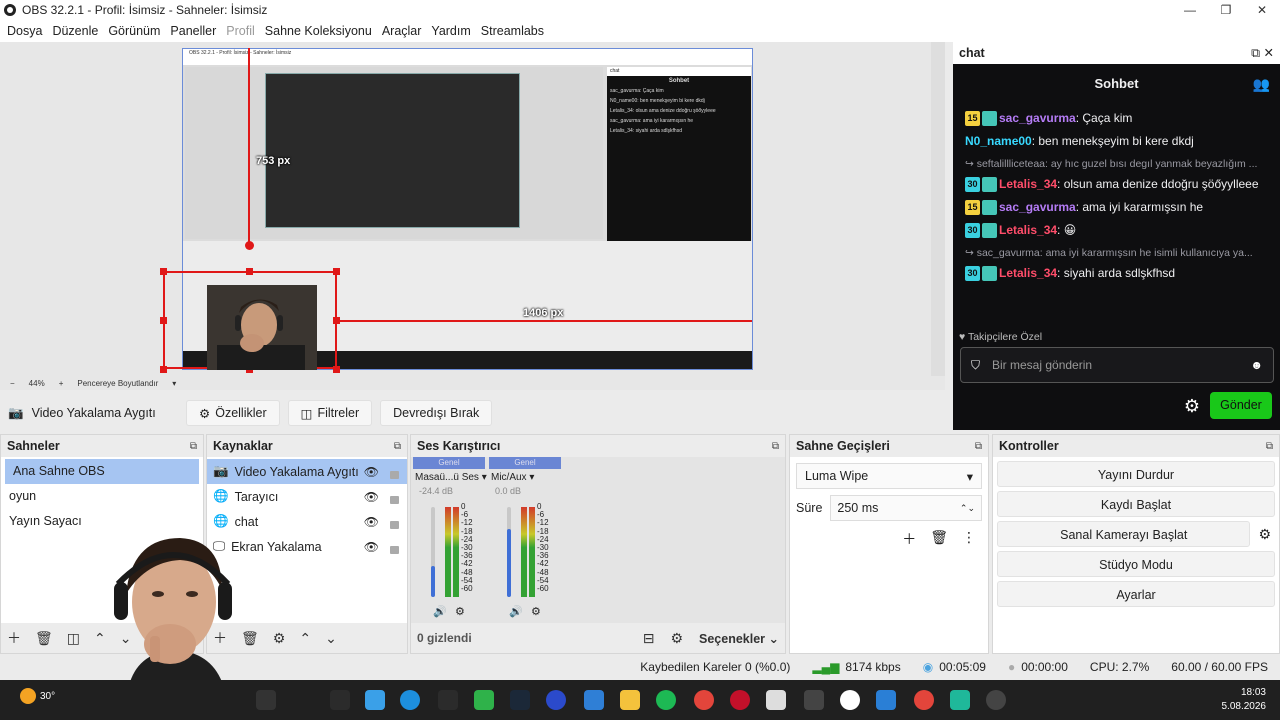  Describe the element at coordinates (410, 700) in the screenshot. I see `edge-icon` at that location.